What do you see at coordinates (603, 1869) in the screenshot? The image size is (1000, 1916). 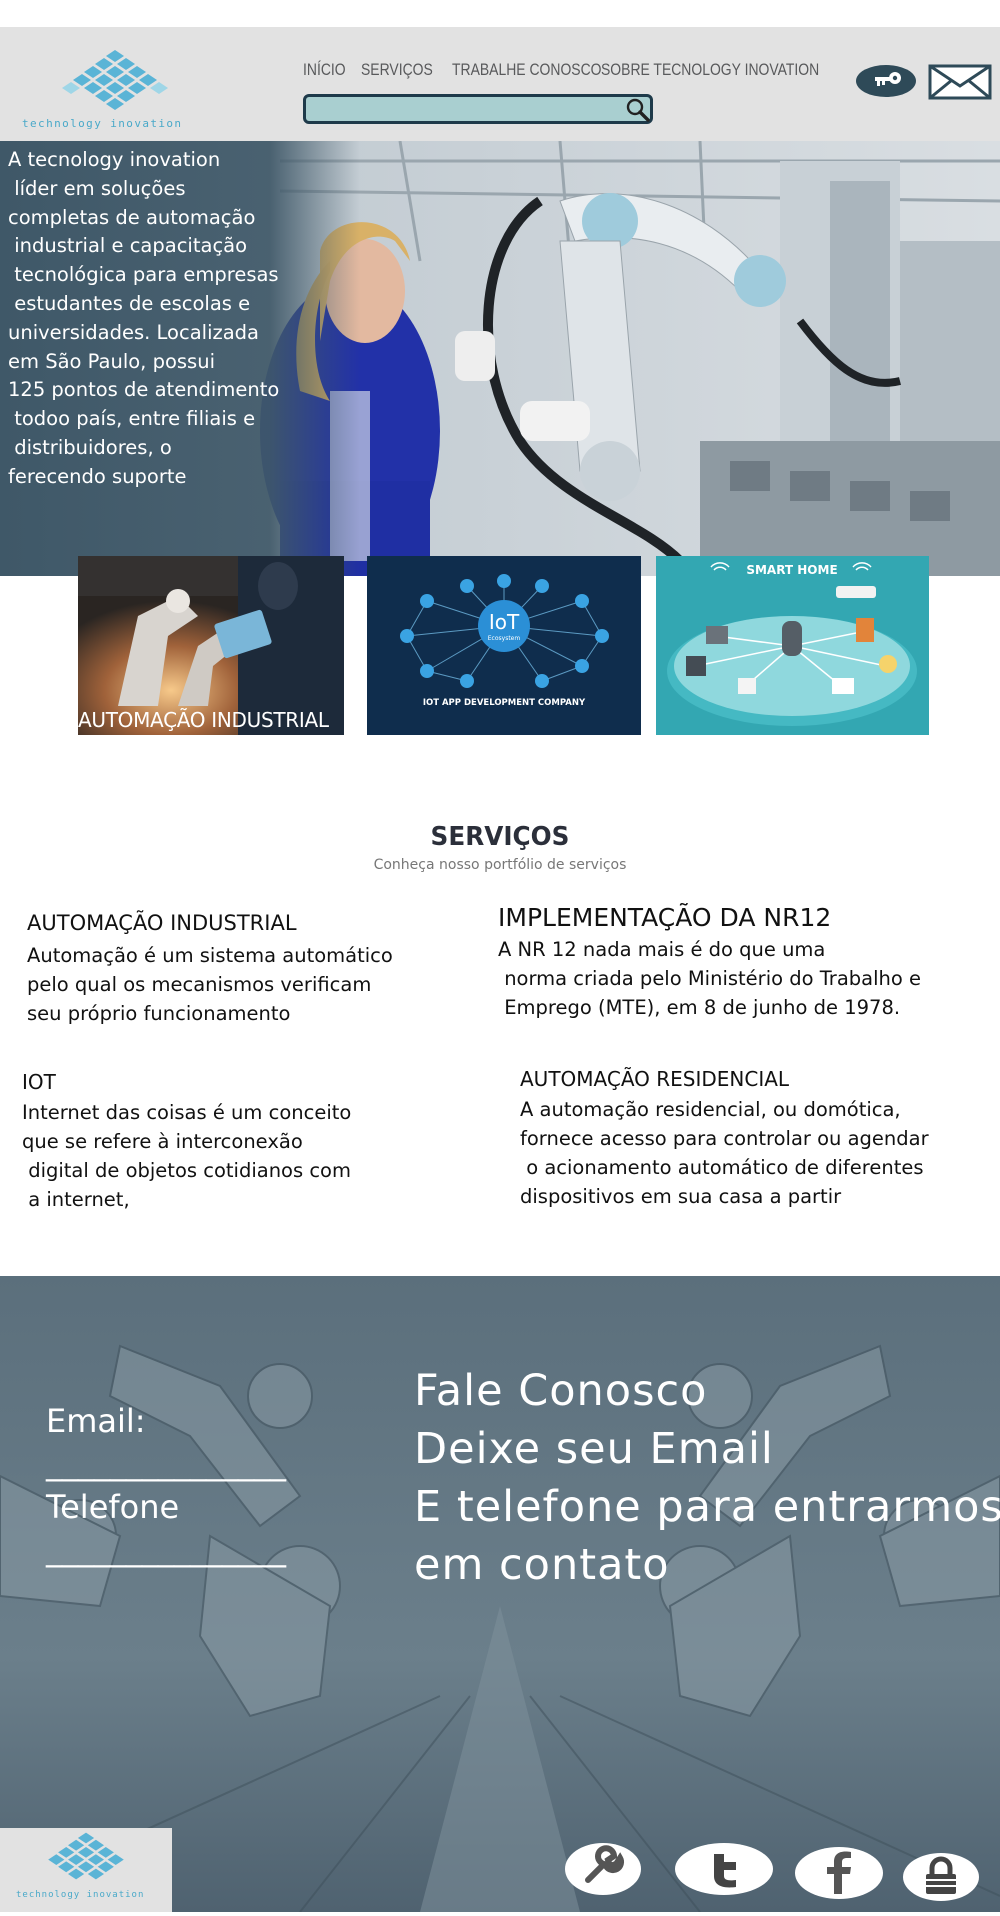 I see `wrench-icon` at bounding box center [603, 1869].